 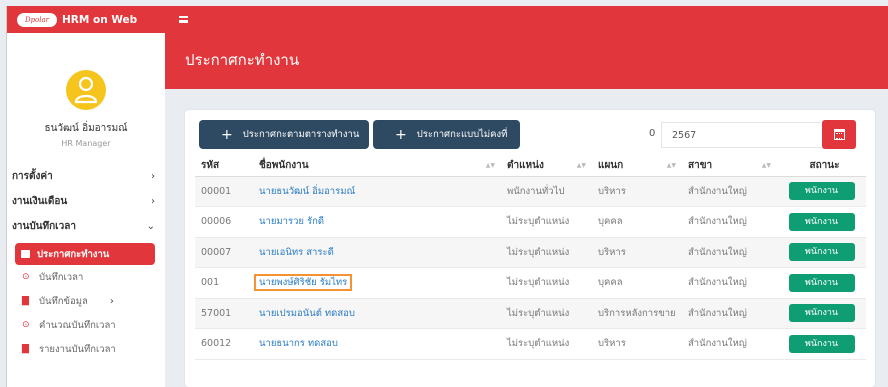 What do you see at coordinates (652, 133) in the screenshot?
I see `count-label: 0` at bounding box center [652, 133].